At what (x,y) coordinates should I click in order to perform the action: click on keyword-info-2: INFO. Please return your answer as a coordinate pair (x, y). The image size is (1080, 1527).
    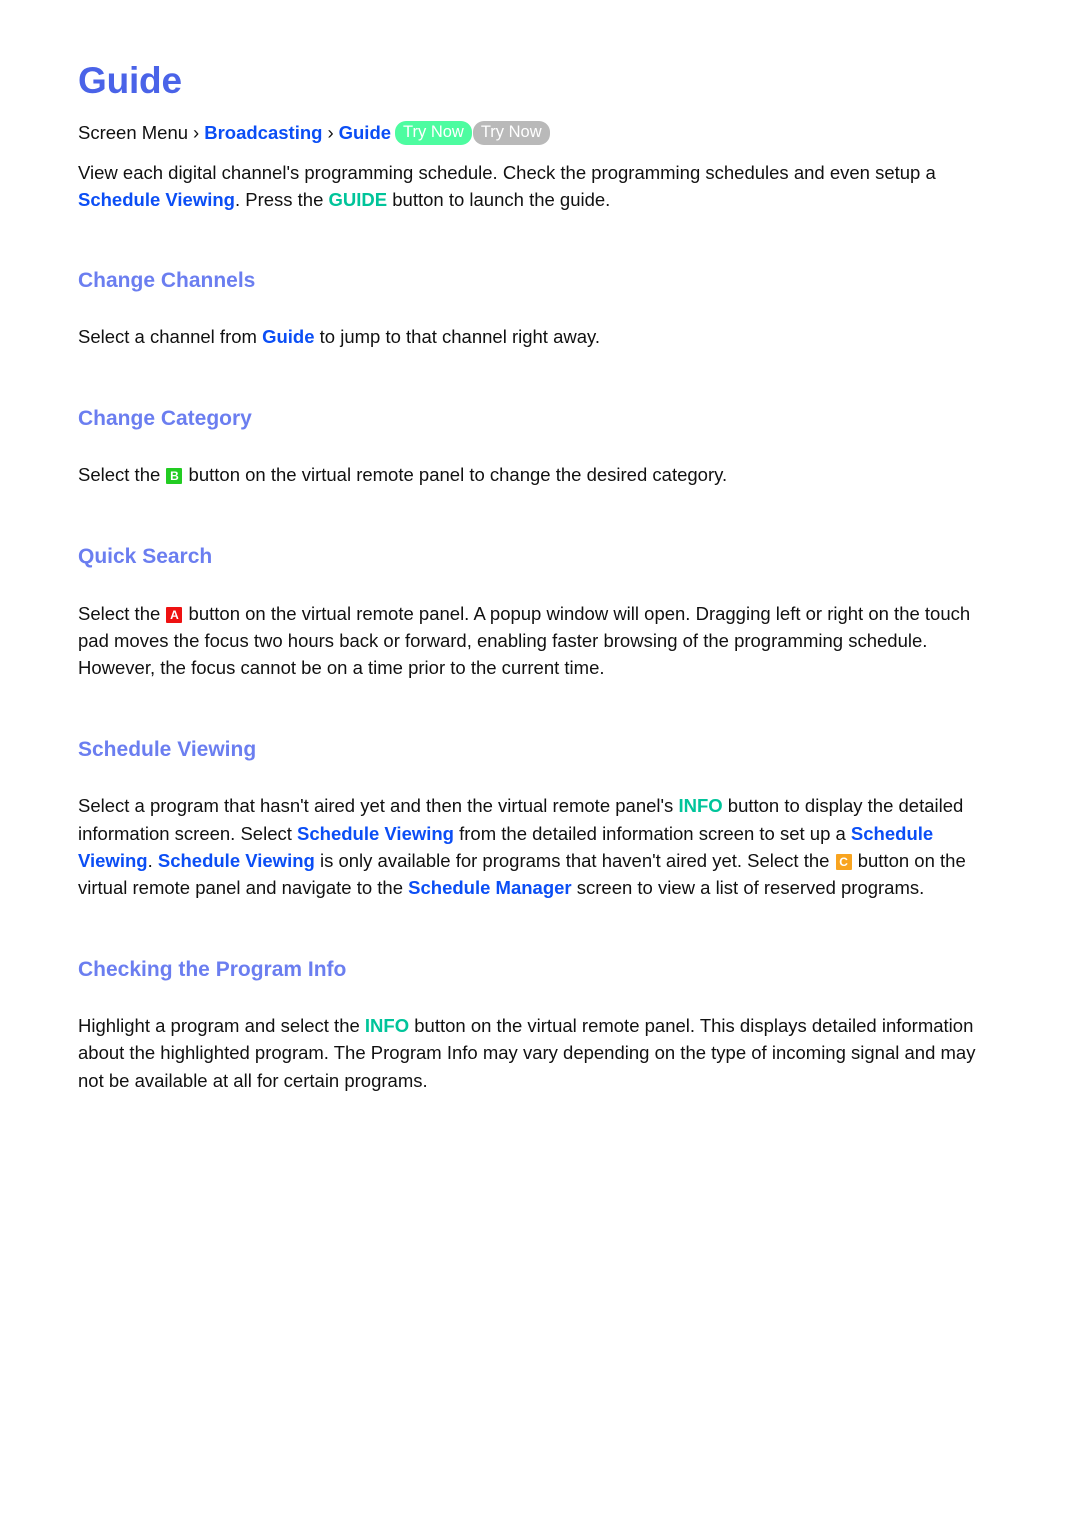
    Looking at the image, I should click on (387, 1026).